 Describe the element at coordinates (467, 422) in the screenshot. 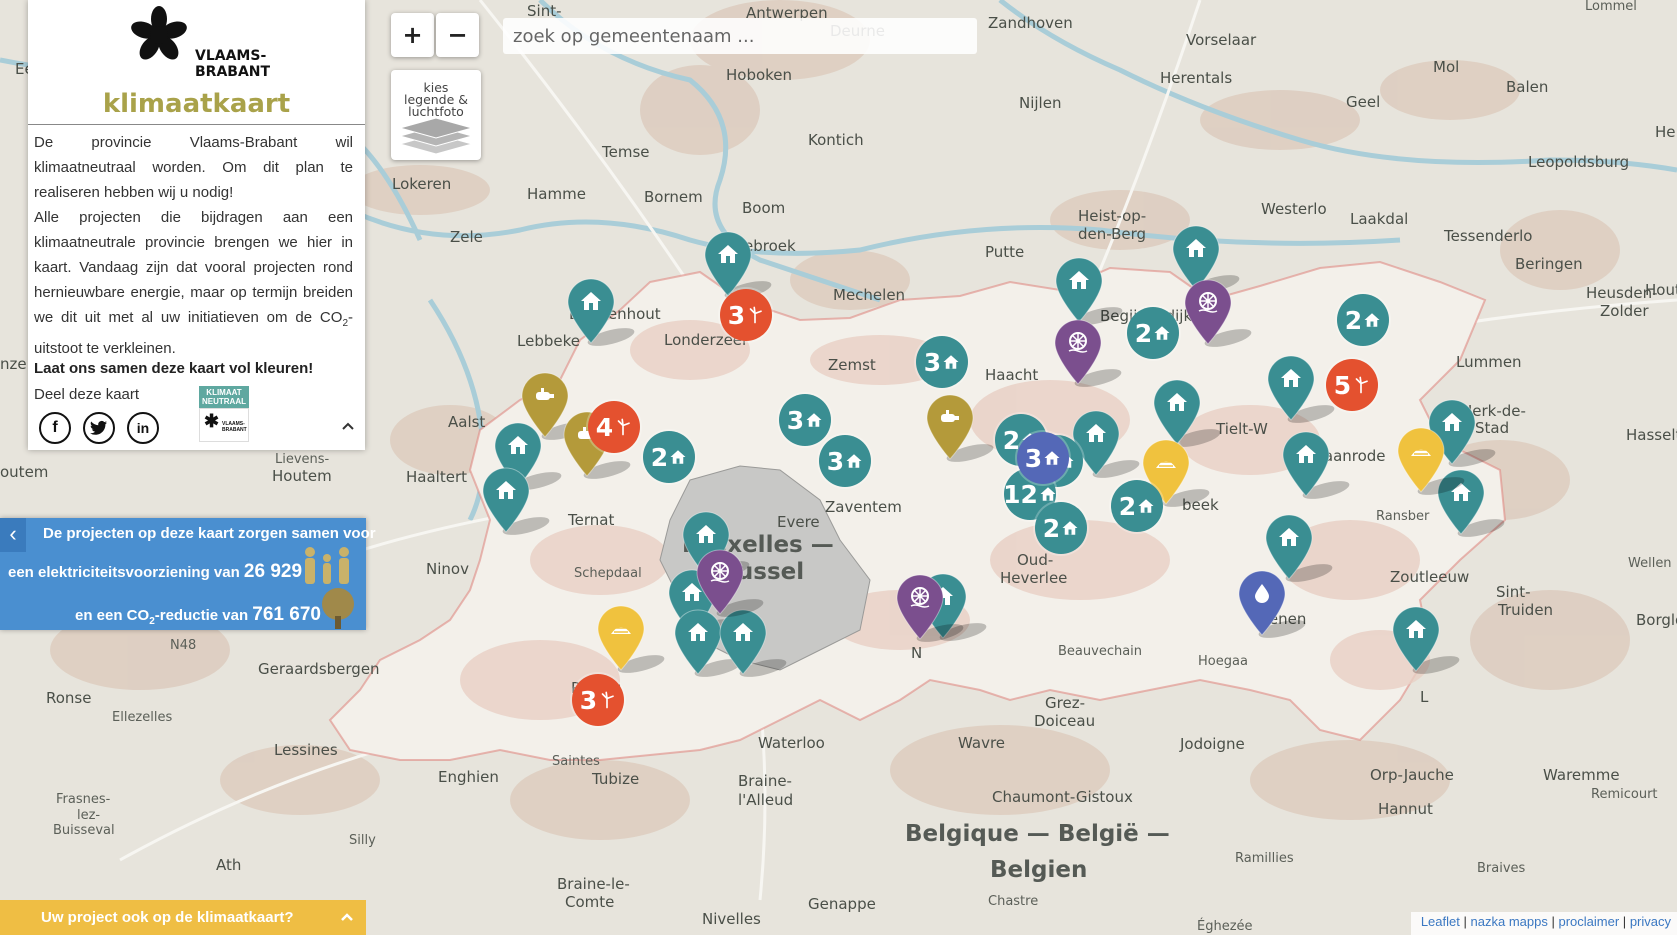

I see `place-label-aalst: Aalst` at that location.